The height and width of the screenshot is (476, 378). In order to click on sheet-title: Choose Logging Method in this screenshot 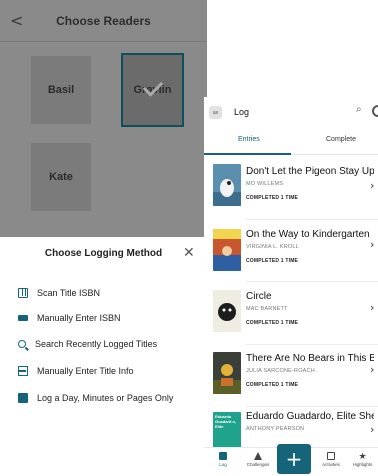, I will do `click(103, 253)`.